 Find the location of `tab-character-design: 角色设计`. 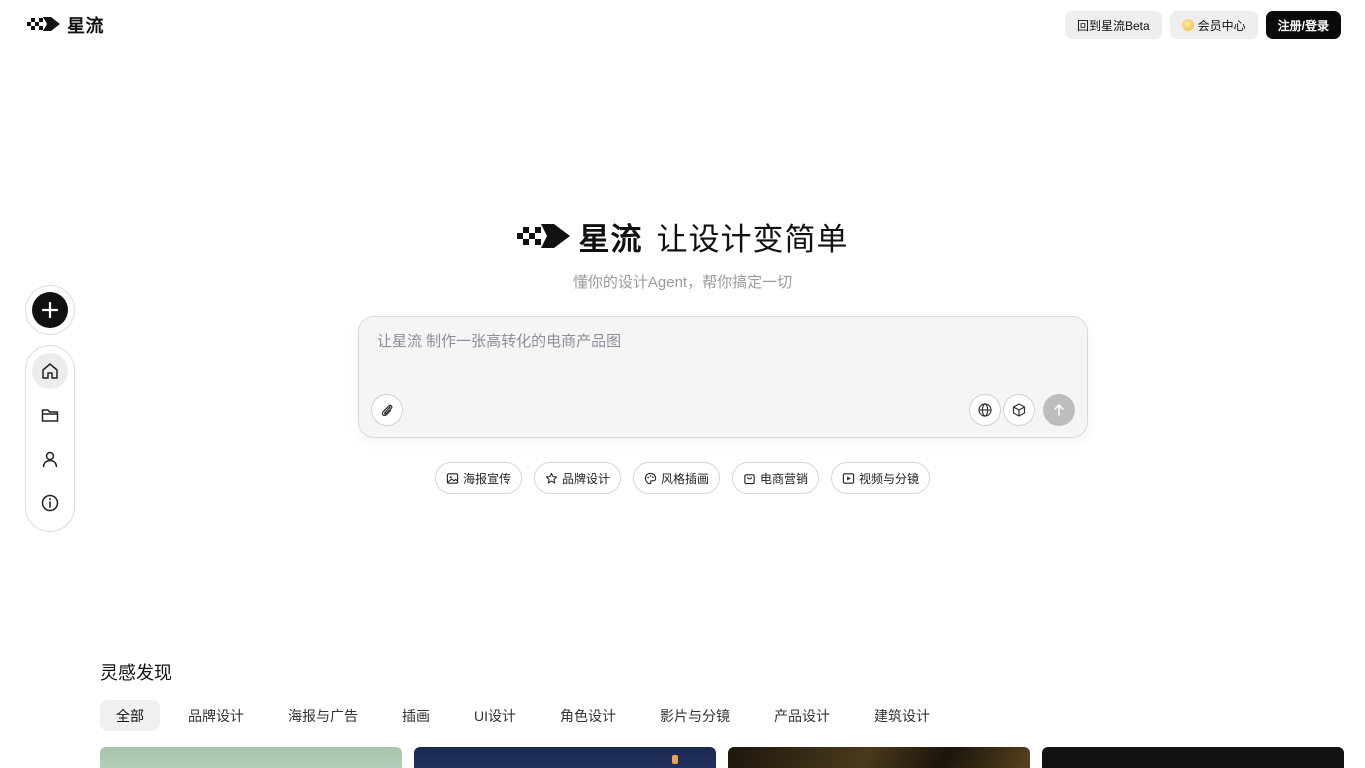

tab-character-design: 角色设计 is located at coordinates (588, 715).